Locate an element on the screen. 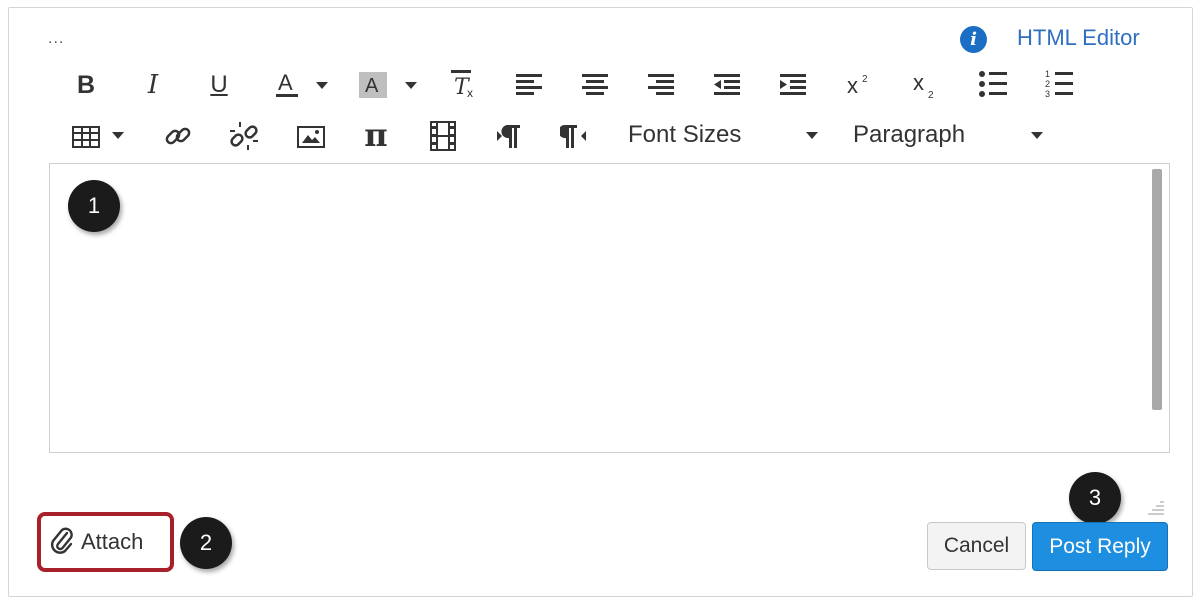  paragraph-chevron-down-icon is located at coordinates (1037, 135).